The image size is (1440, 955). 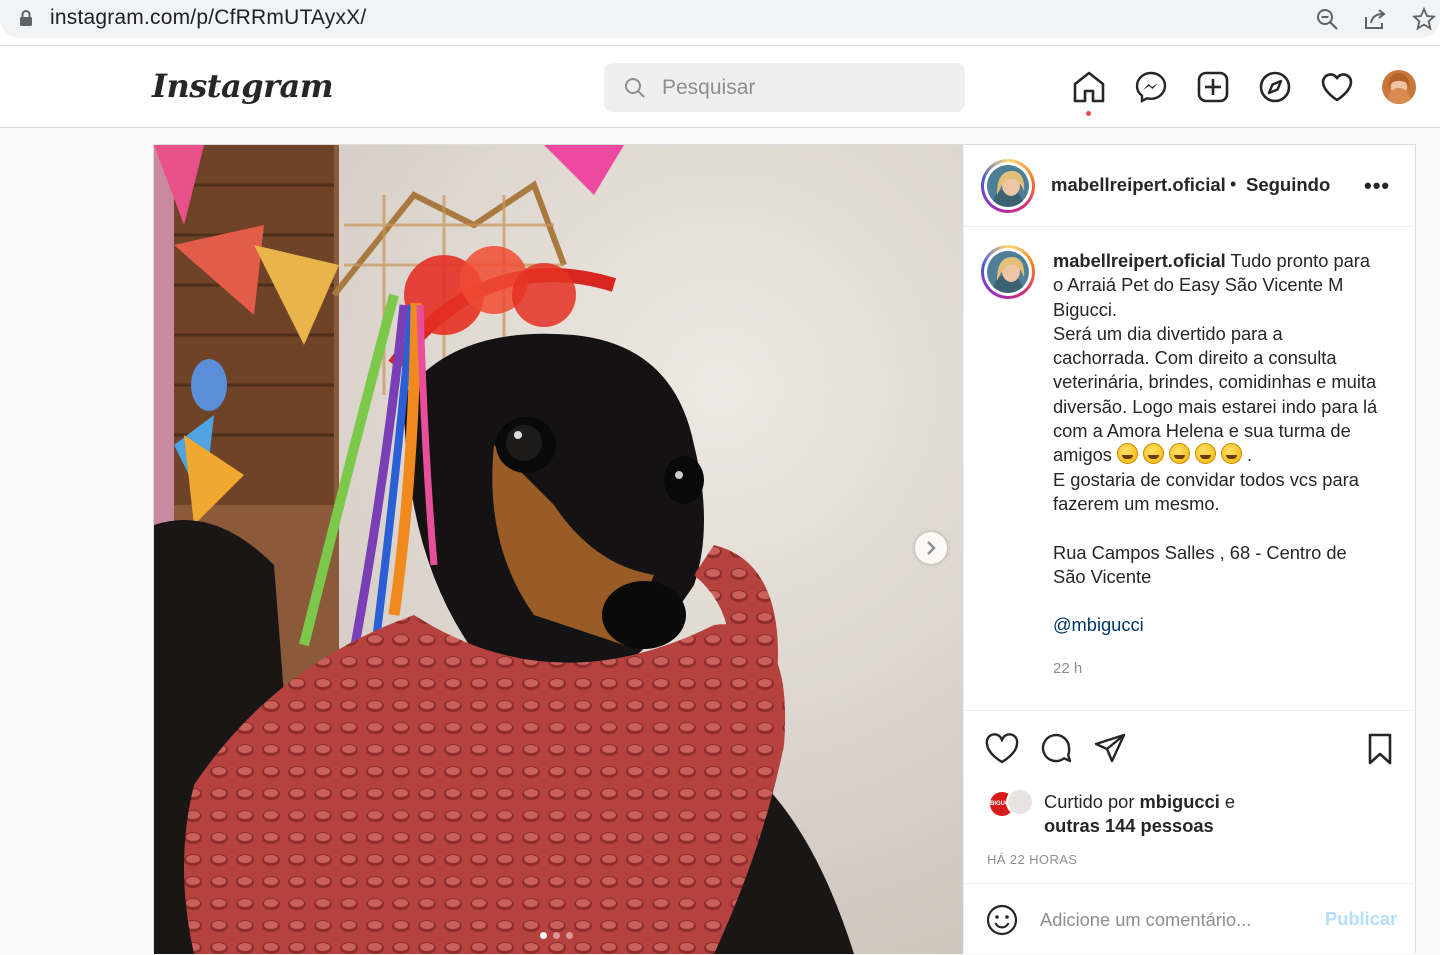 What do you see at coordinates (1218, 625) in the screenshot?
I see `caption-mention-link: @mbigucci` at bounding box center [1218, 625].